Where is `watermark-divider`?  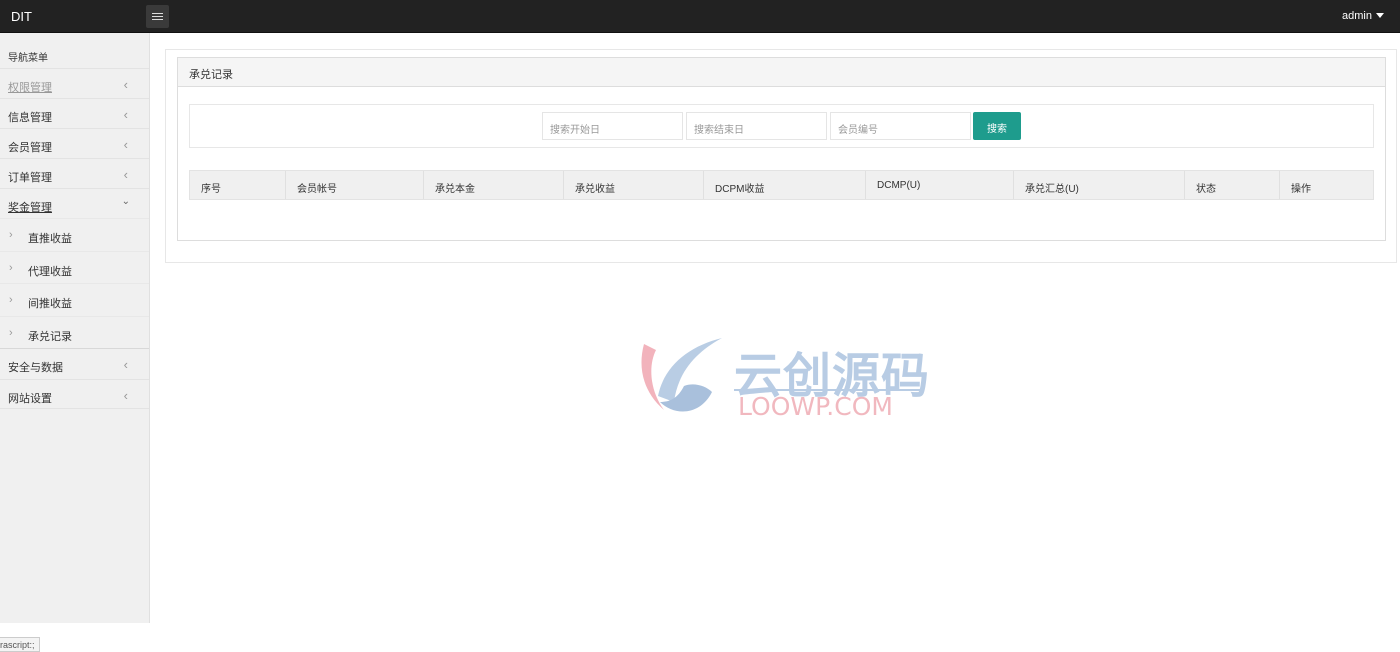
watermark-divider is located at coordinates (829, 390).